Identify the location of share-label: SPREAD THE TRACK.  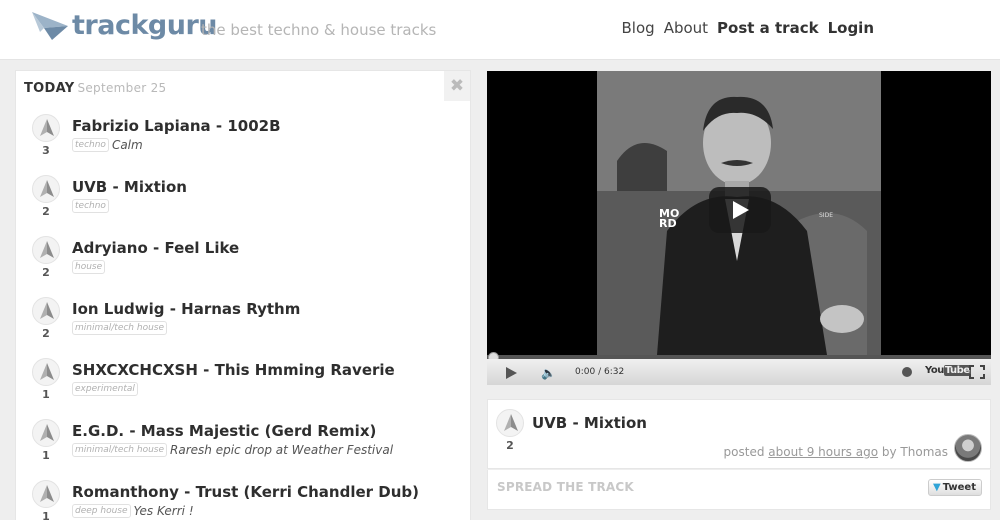
(565, 487).